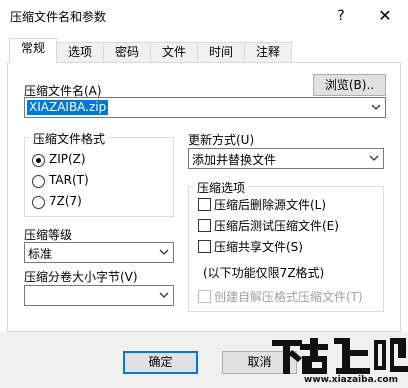  What do you see at coordinates (221, 52) in the screenshot?
I see `tab-time: 时间` at bounding box center [221, 52].